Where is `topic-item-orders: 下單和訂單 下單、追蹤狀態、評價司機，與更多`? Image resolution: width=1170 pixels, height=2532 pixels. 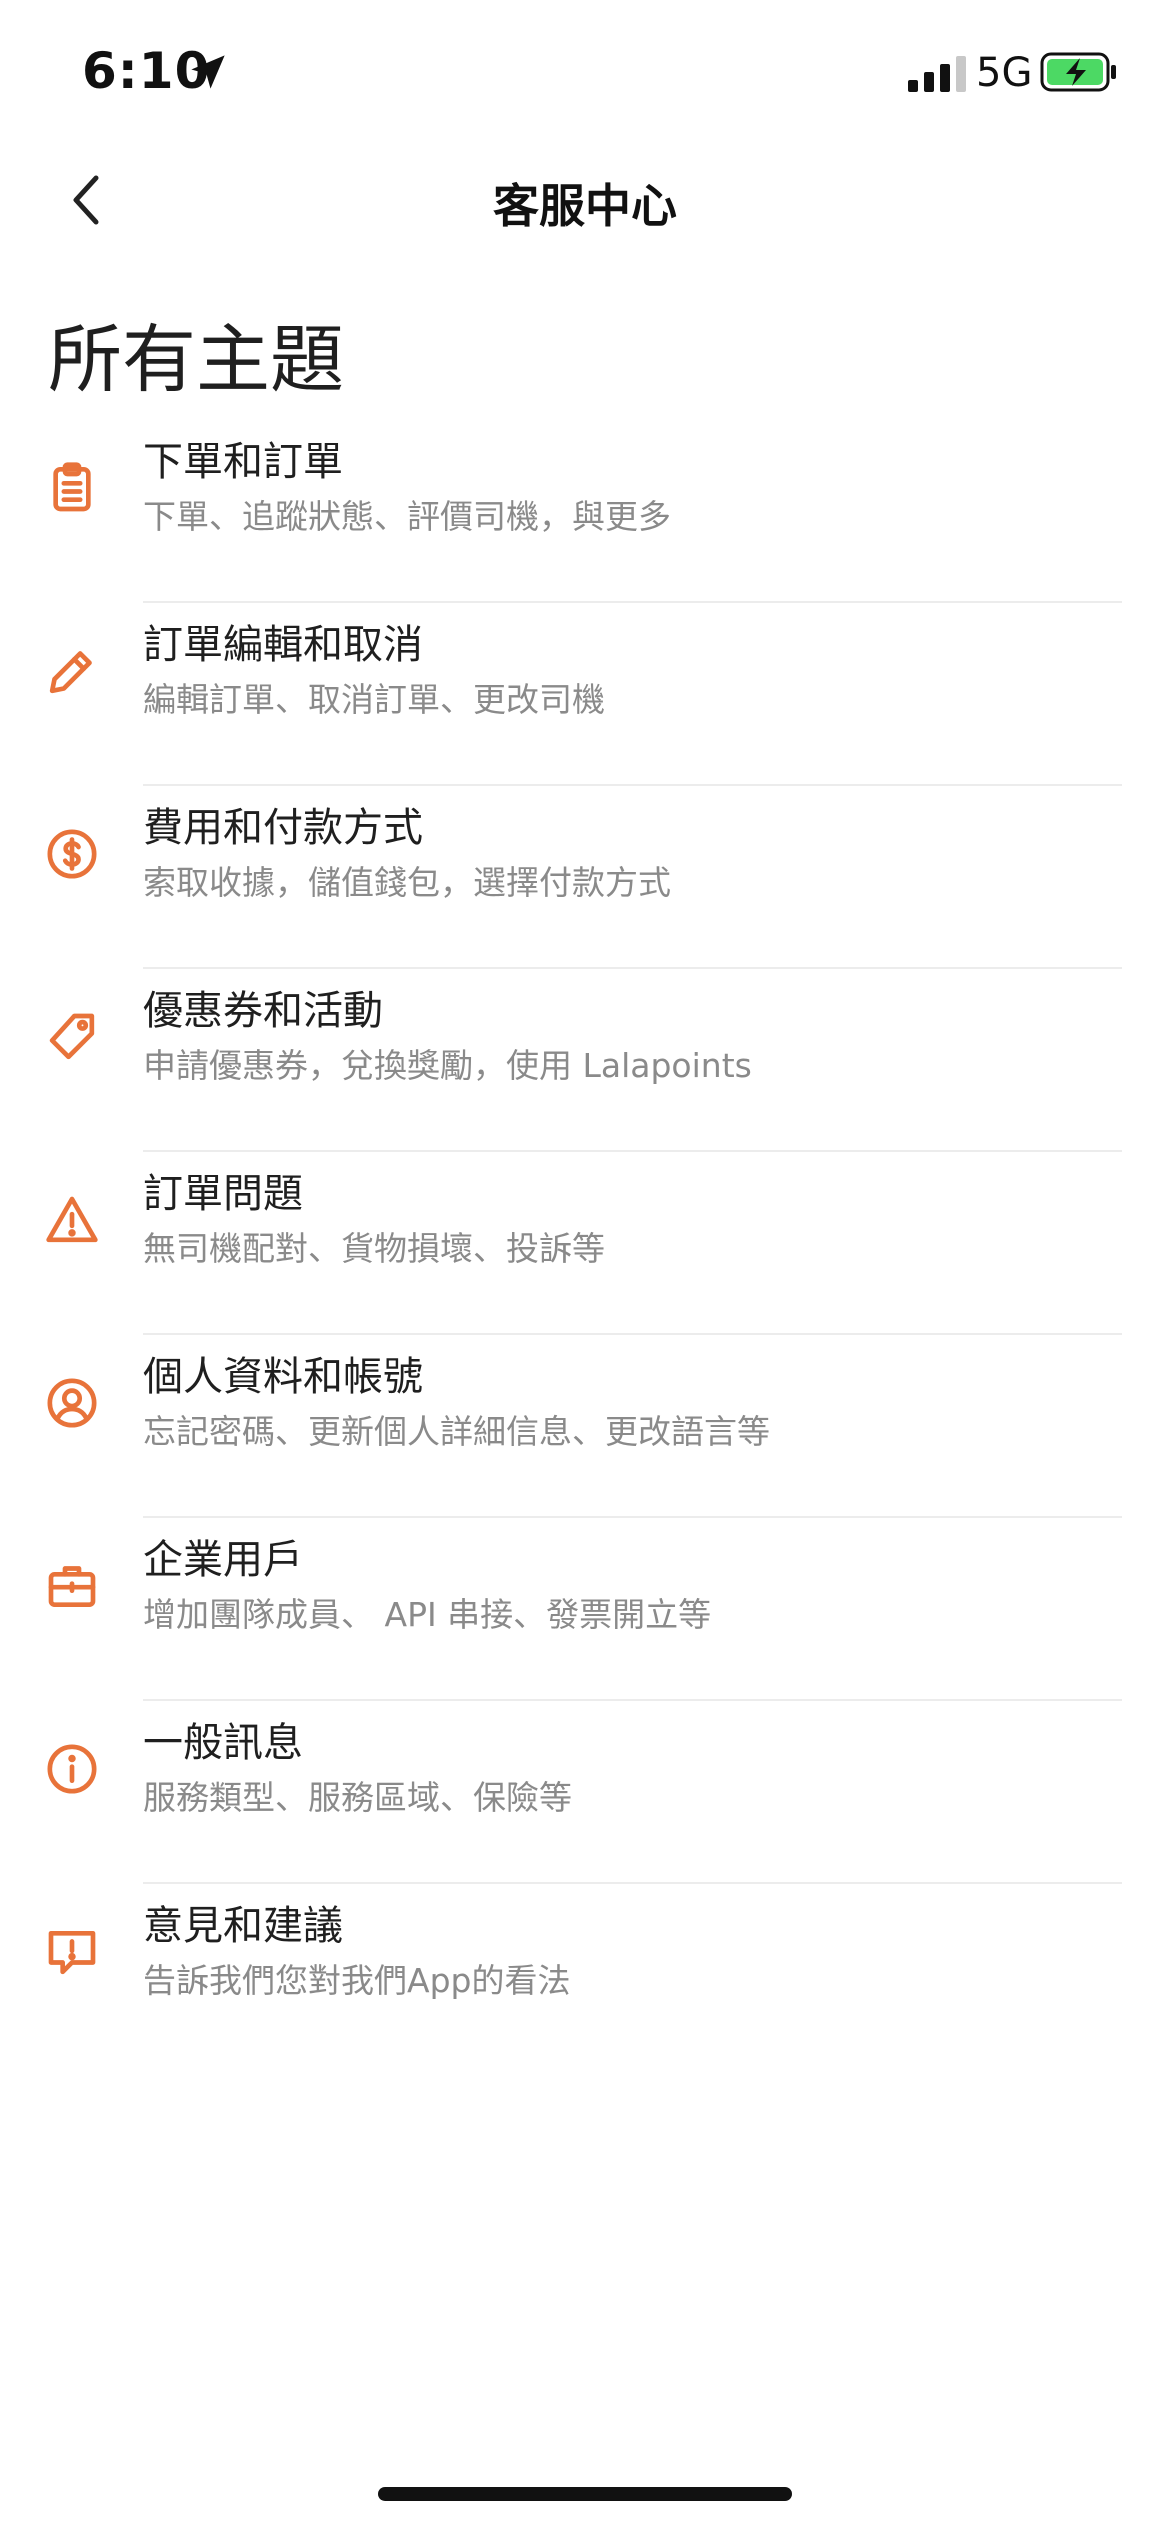 topic-item-orders: 下單和訂單 下單、追蹤狀態、評價司機，與更多 is located at coordinates (585, 511).